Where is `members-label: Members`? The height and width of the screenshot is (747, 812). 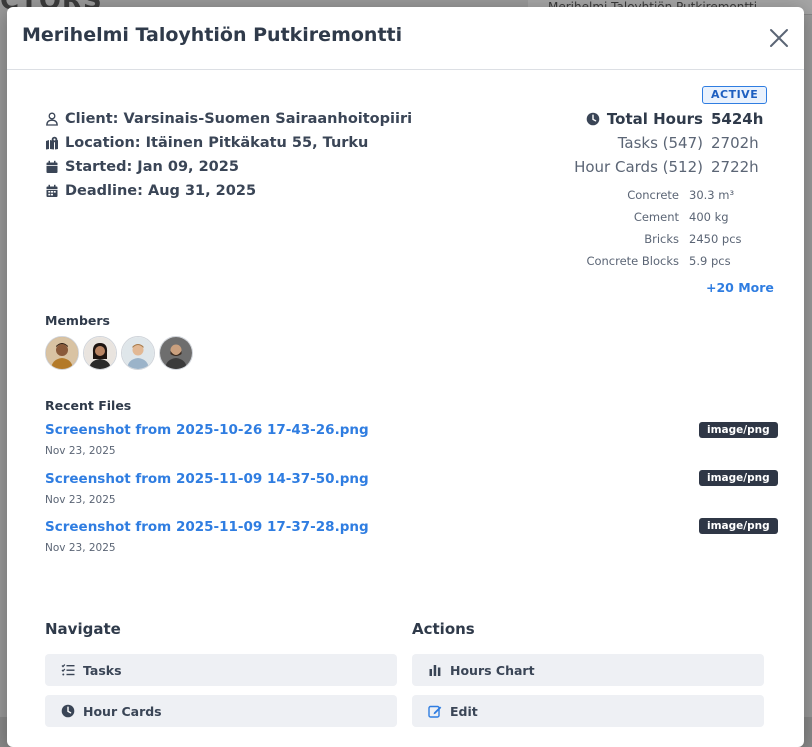
members-label: Members is located at coordinates (77, 320).